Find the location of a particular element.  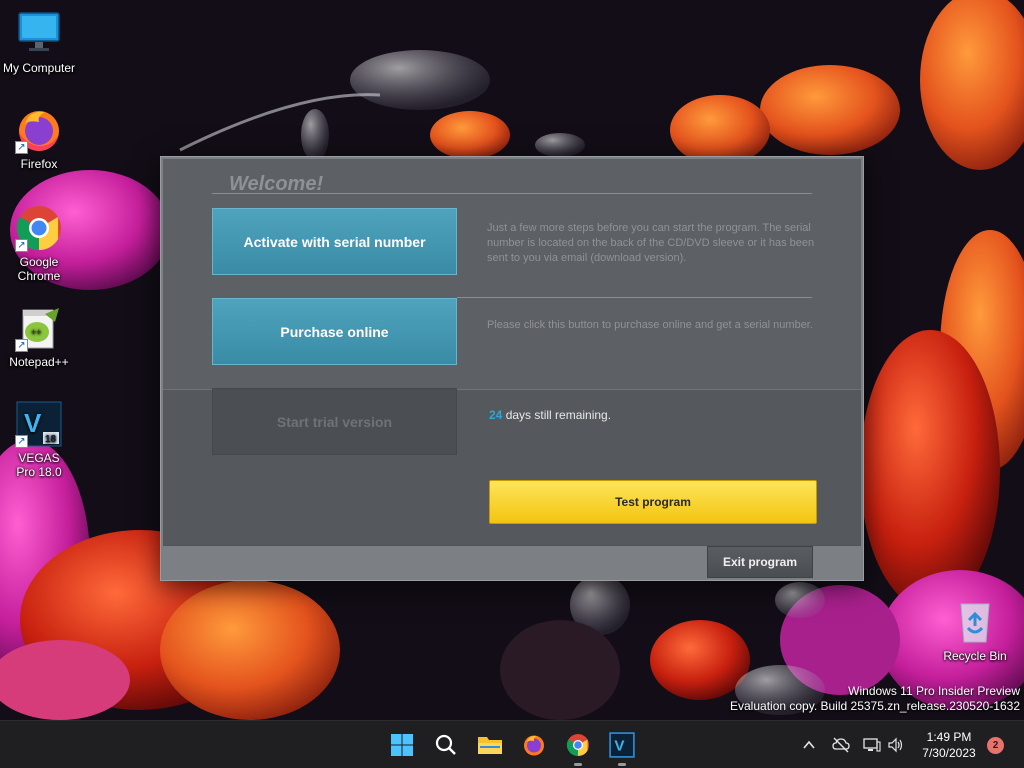

search-button is located at coordinates (446, 745).